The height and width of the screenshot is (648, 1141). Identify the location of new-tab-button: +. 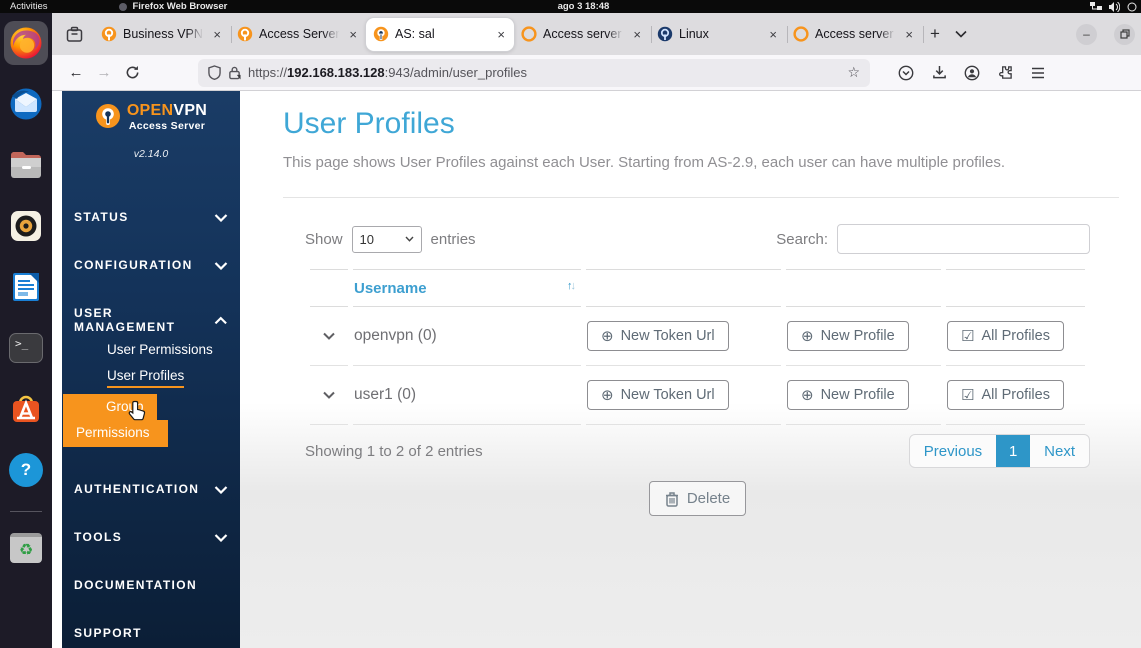
(935, 34).